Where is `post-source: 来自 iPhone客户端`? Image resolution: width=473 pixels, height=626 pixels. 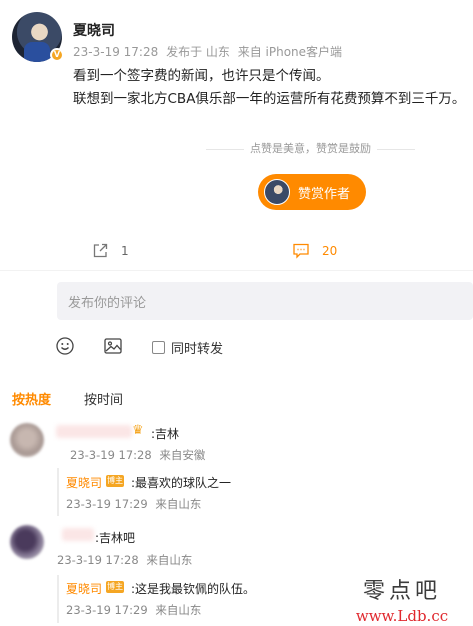 post-source: 来自 iPhone客户端 is located at coordinates (290, 52).